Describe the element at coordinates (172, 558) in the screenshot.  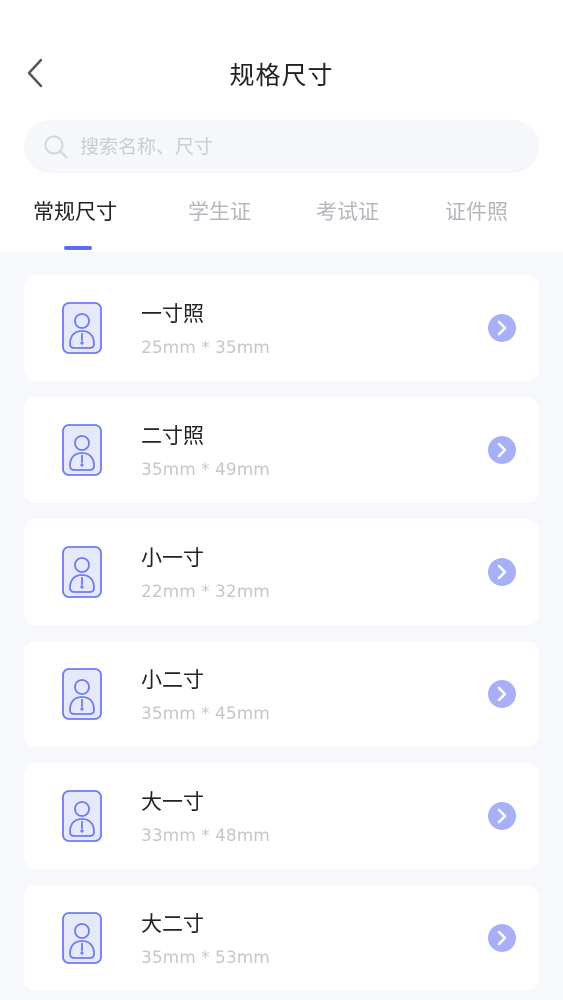
I see `size-name: 小一寸` at that location.